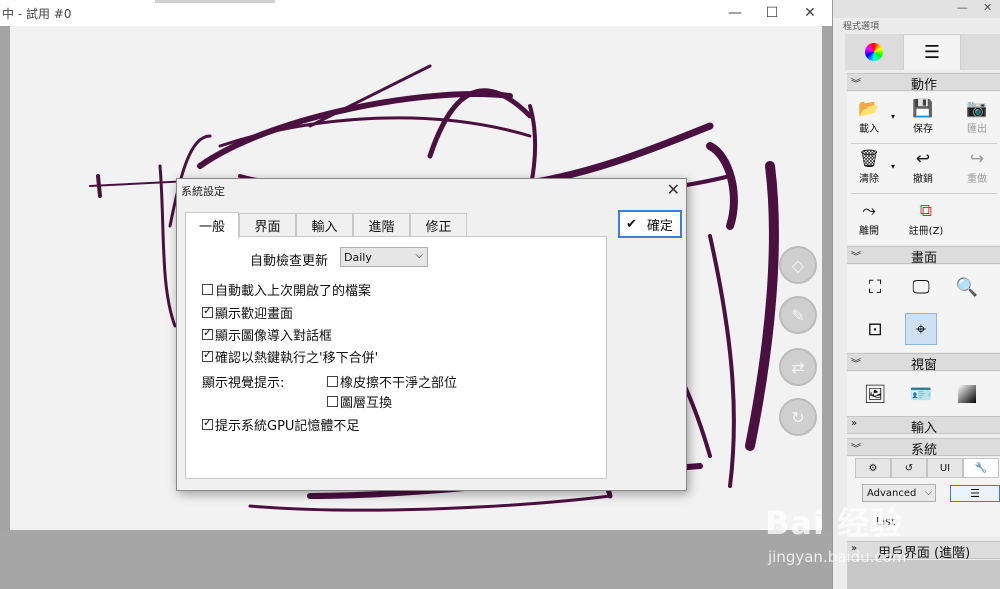 The height and width of the screenshot is (589, 1000). What do you see at coordinates (873, 468) in the screenshot?
I see `system-tab-settings: ⚙` at bounding box center [873, 468].